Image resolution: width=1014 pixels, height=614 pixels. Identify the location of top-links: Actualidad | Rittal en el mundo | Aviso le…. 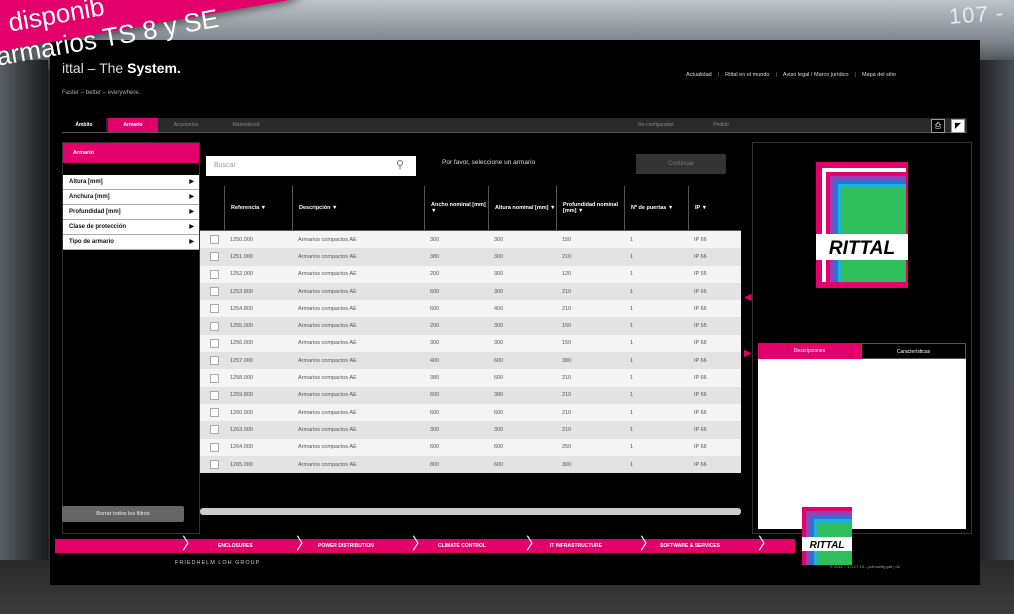
(791, 75).